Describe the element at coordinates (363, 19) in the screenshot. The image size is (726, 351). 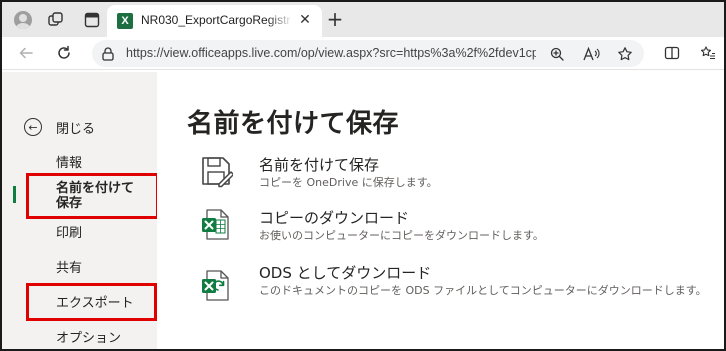
I see `tab-strip: X NR030_ExportCargoRegistration.xlsx ✕ +` at that location.